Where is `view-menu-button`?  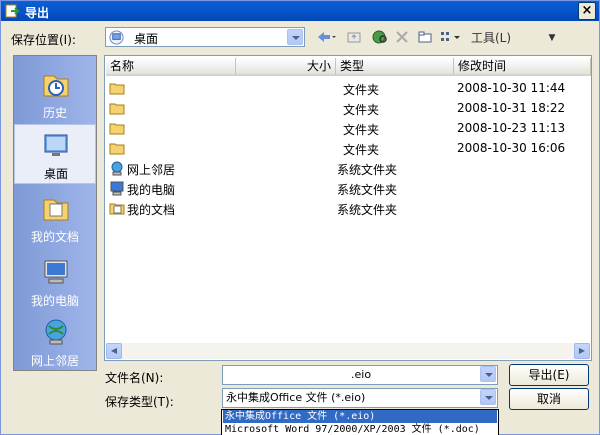
view-menu-button is located at coordinates (451, 38).